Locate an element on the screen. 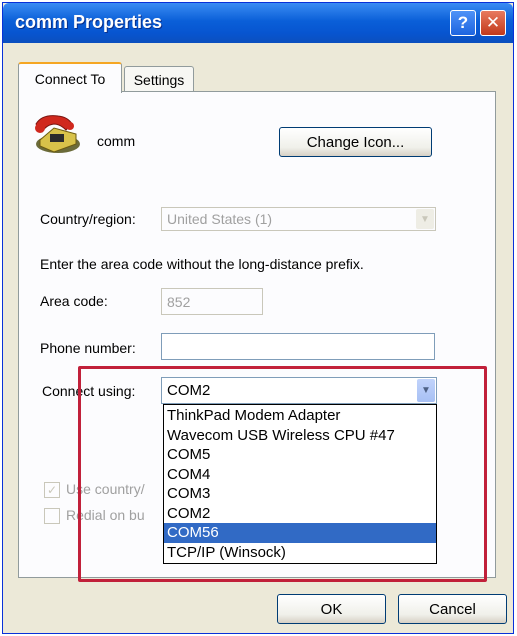  connect-using-value: COM2 is located at coordinates (189, 390).